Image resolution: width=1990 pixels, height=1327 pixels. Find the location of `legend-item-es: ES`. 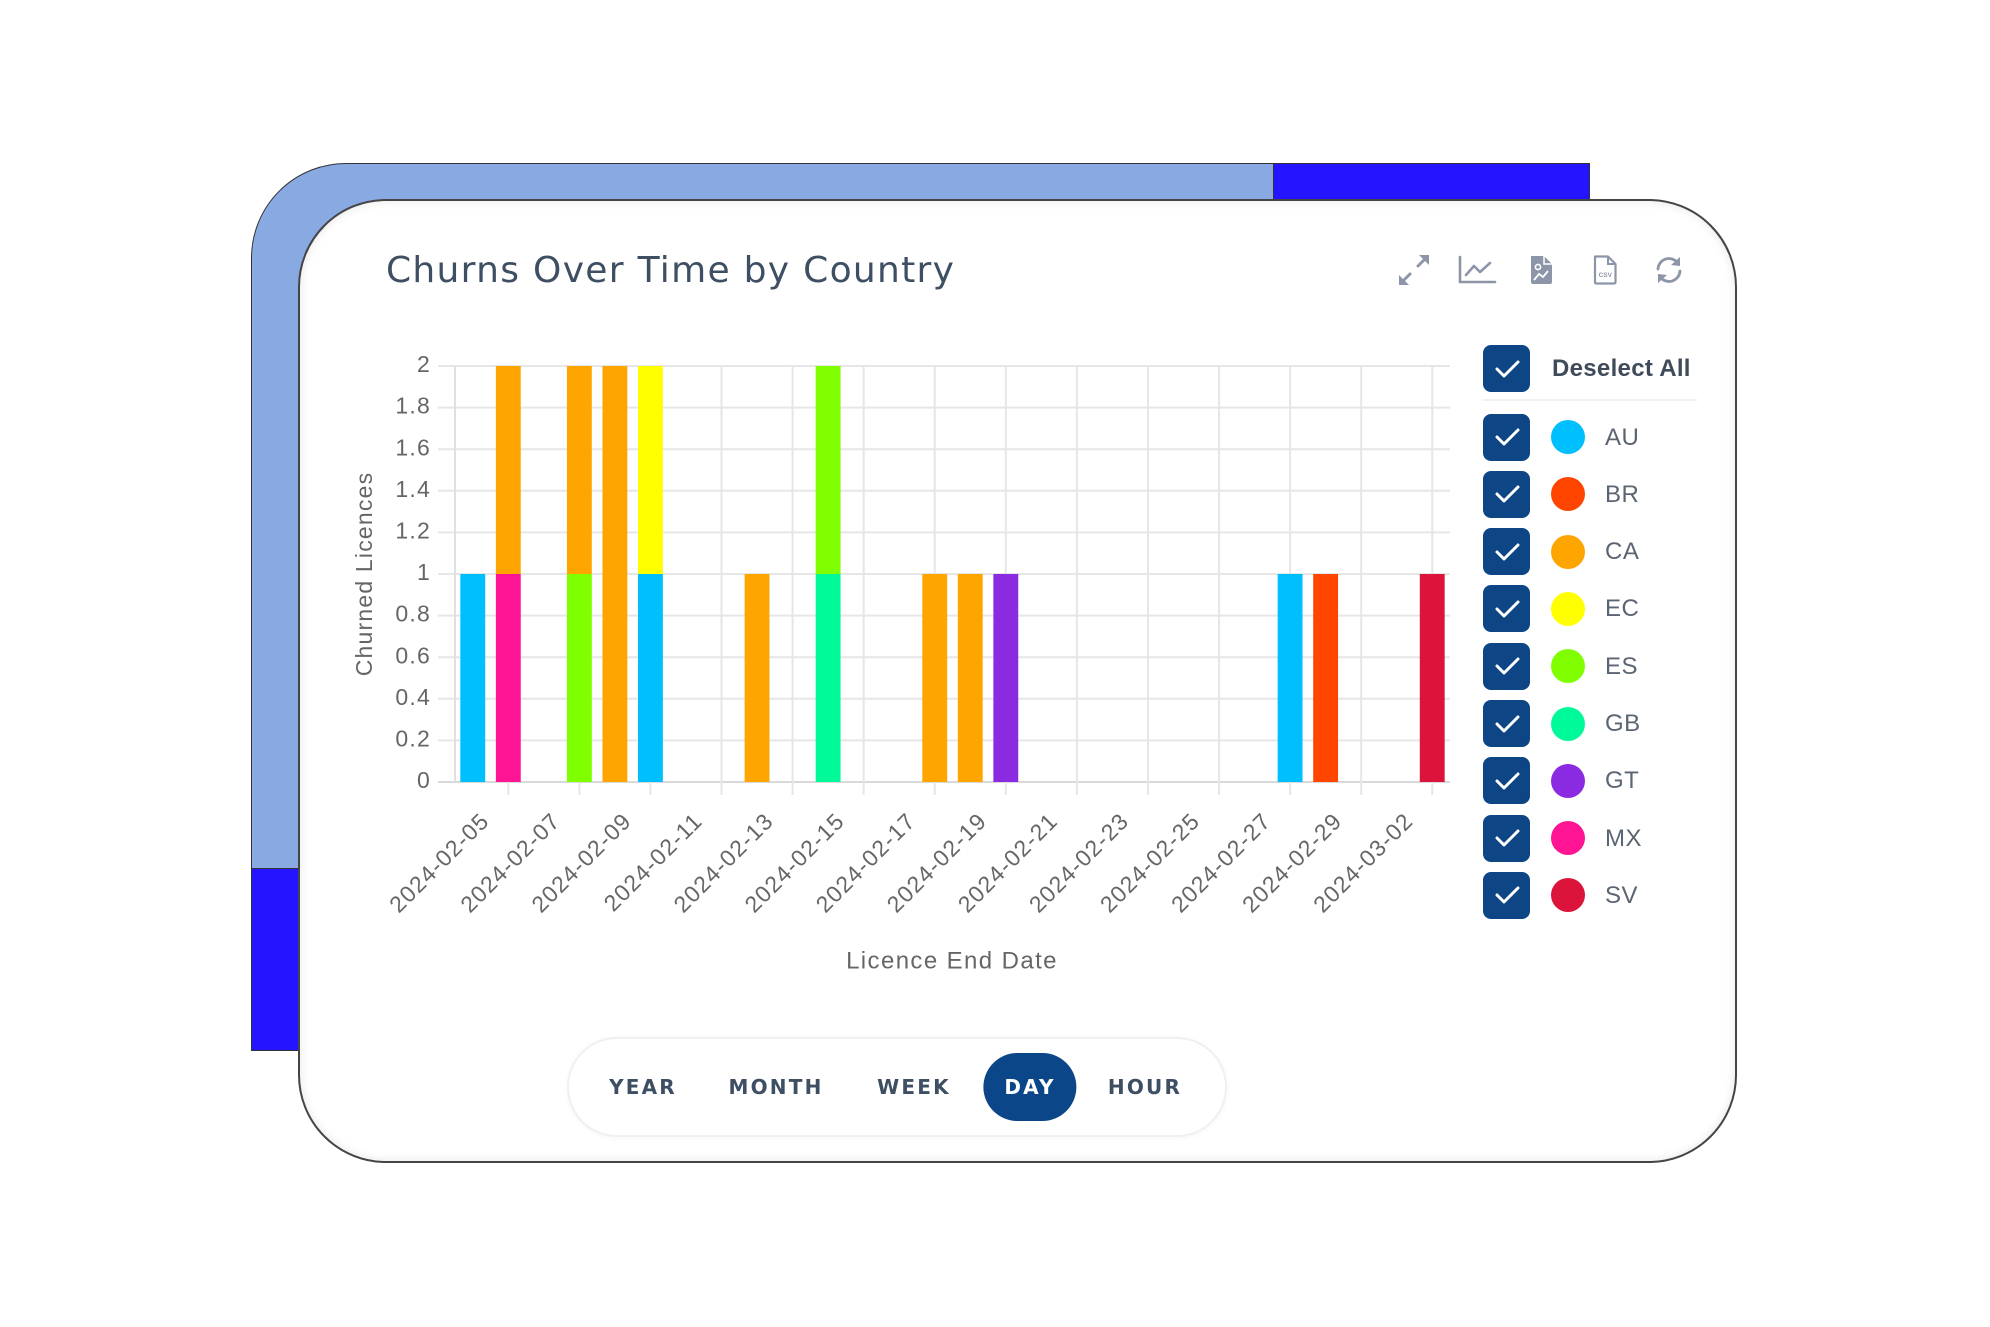

legend-item-es: ES is located at coordinates (1598, 666).